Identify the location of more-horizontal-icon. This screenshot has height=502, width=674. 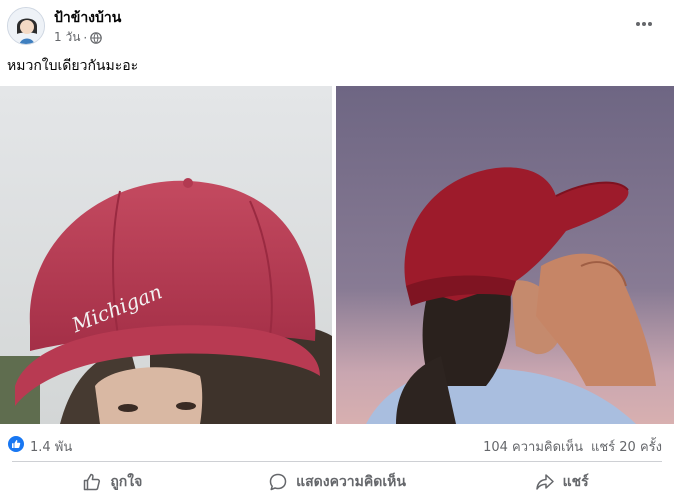
(644, 24).